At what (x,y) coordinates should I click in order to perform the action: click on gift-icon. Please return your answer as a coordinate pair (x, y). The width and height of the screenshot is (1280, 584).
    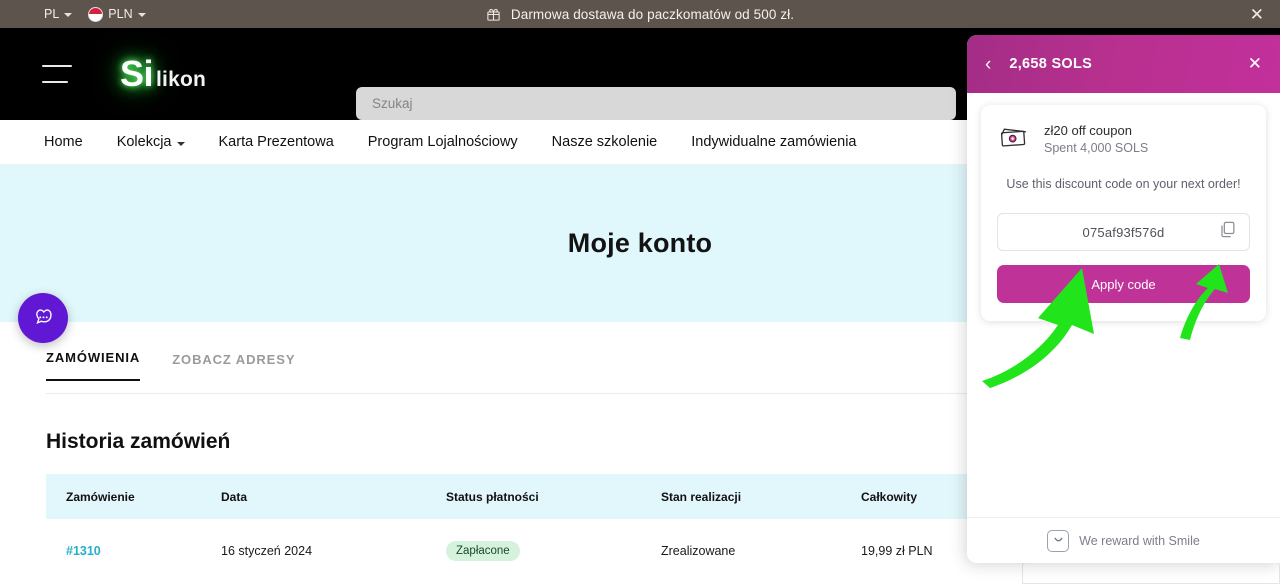
    Looking at the image, I should click on (493, 14).